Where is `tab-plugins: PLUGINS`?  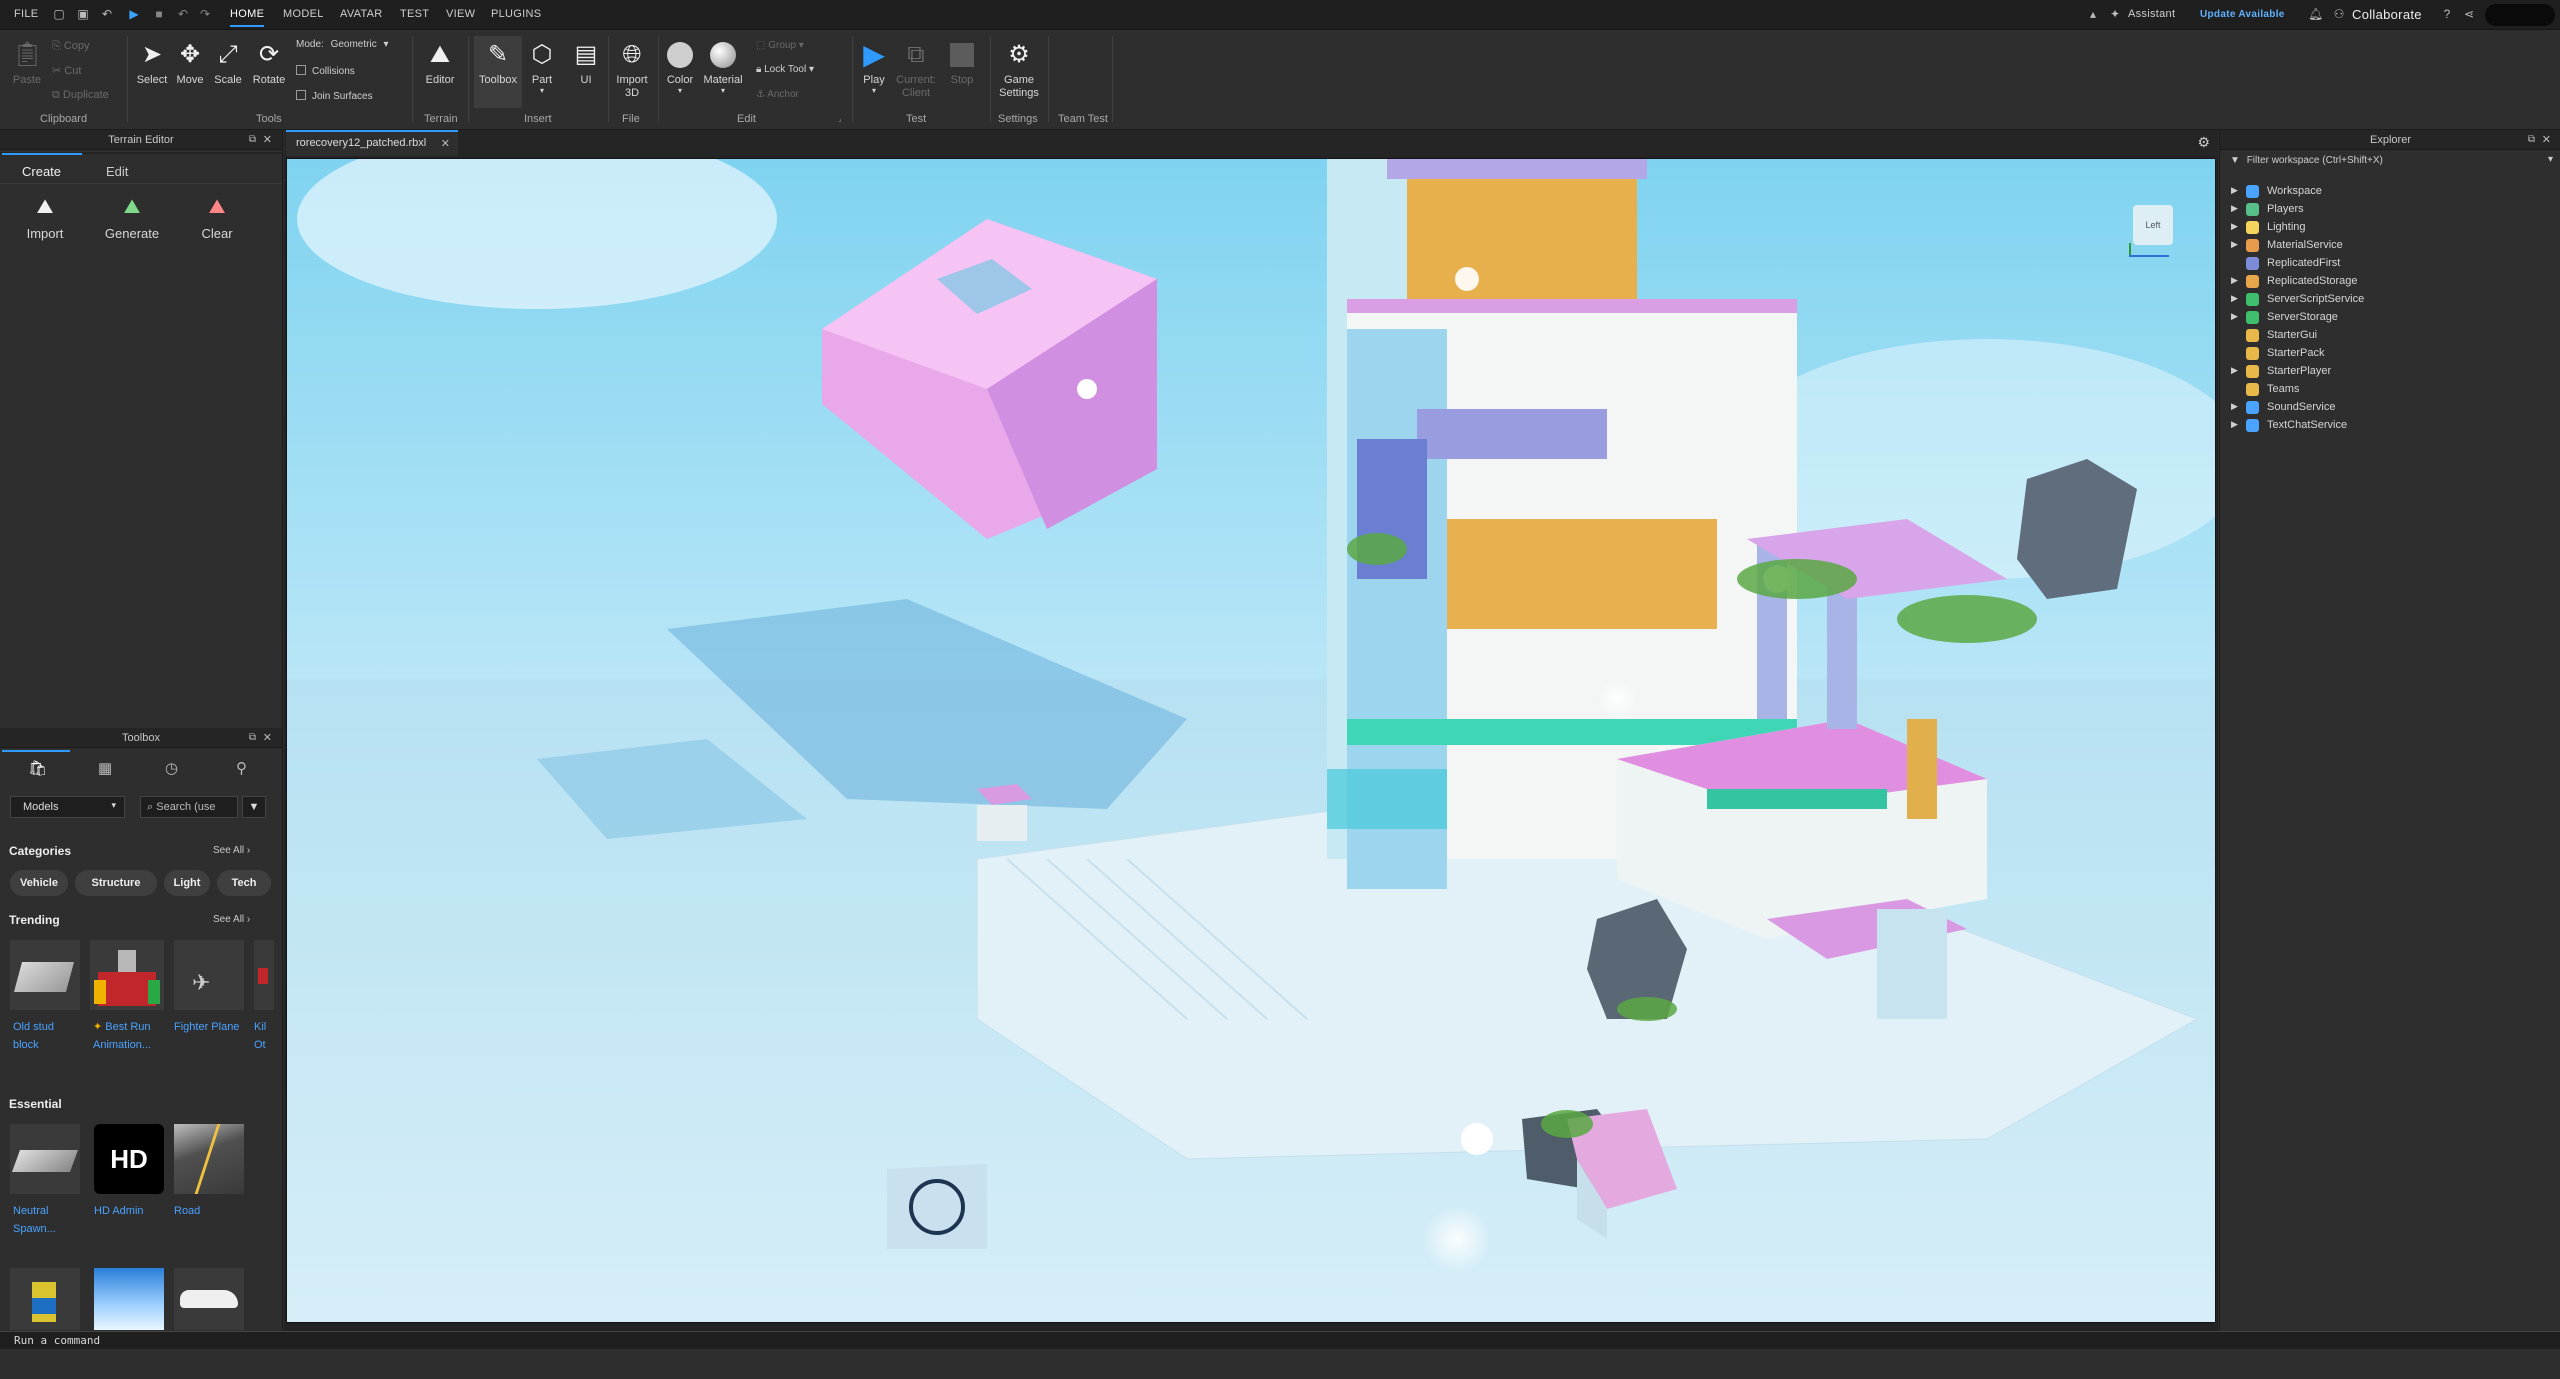 tab-plugins: PLUGINS is located at coordinates (516, 14).